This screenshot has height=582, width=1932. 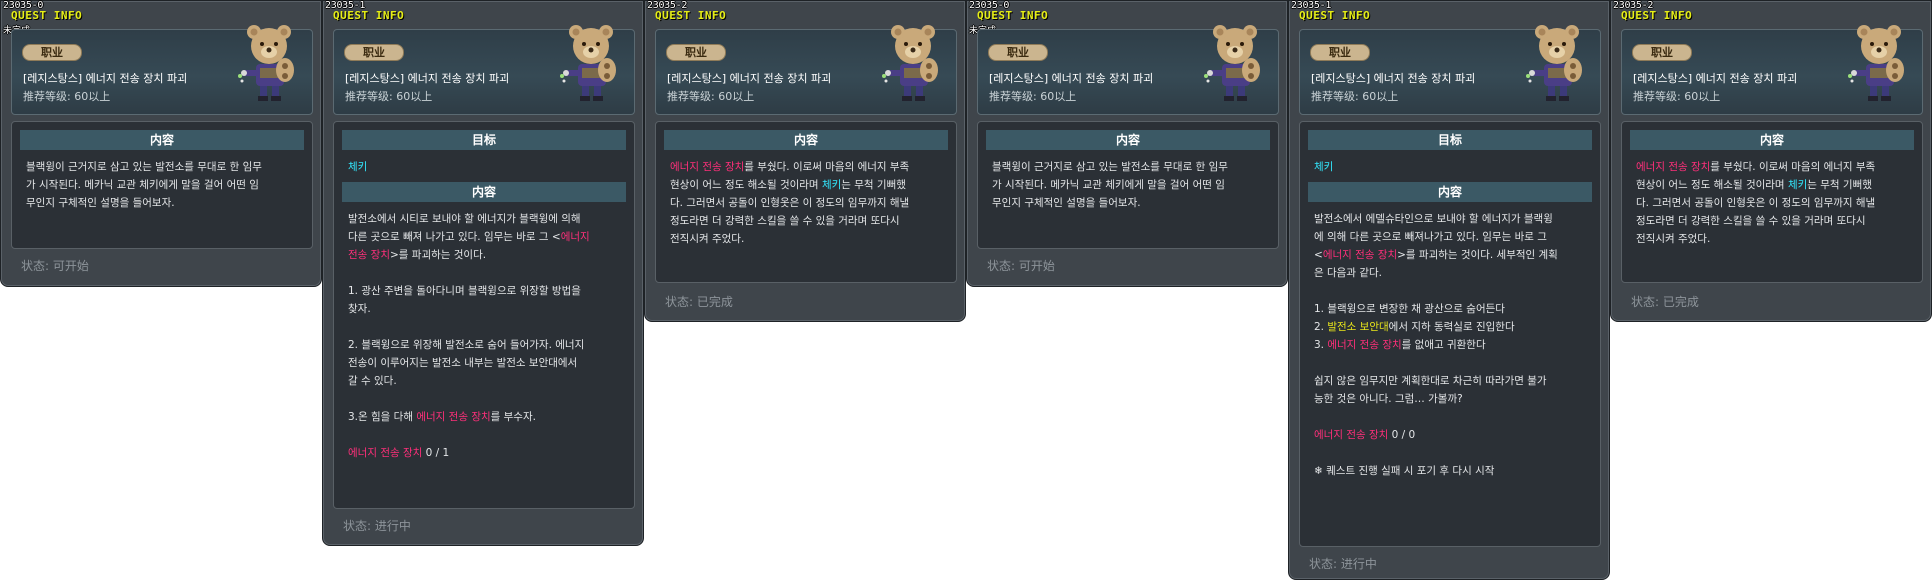 What do you see at coordinates (1365, 435) in the screenshot?
I see `progress-counter: 에너지 전송 장치 0 / 0` at bounding box center [1365, 435].